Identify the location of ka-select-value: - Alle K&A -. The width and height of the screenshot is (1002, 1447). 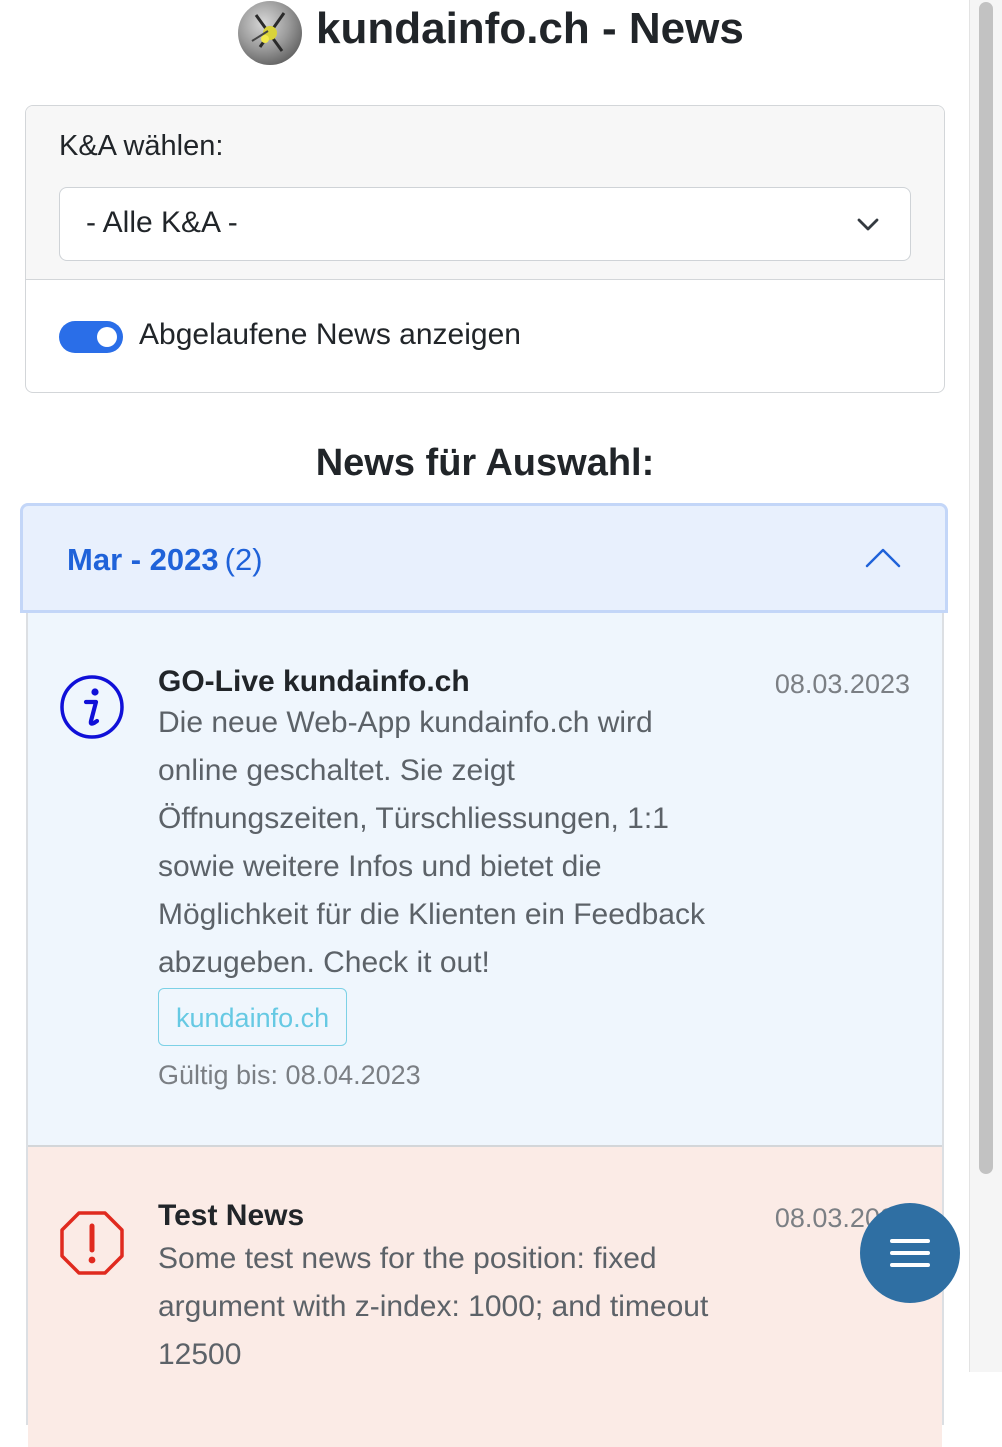
(162, 222).